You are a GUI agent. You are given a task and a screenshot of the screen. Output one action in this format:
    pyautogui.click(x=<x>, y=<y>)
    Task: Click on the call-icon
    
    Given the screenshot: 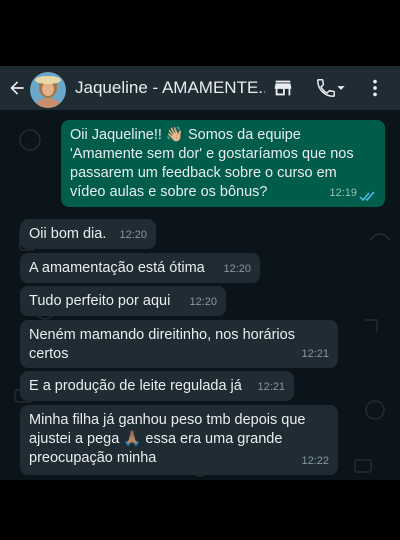 What is the action you would take?
    pyautogui.click(x=326, y=88)
    